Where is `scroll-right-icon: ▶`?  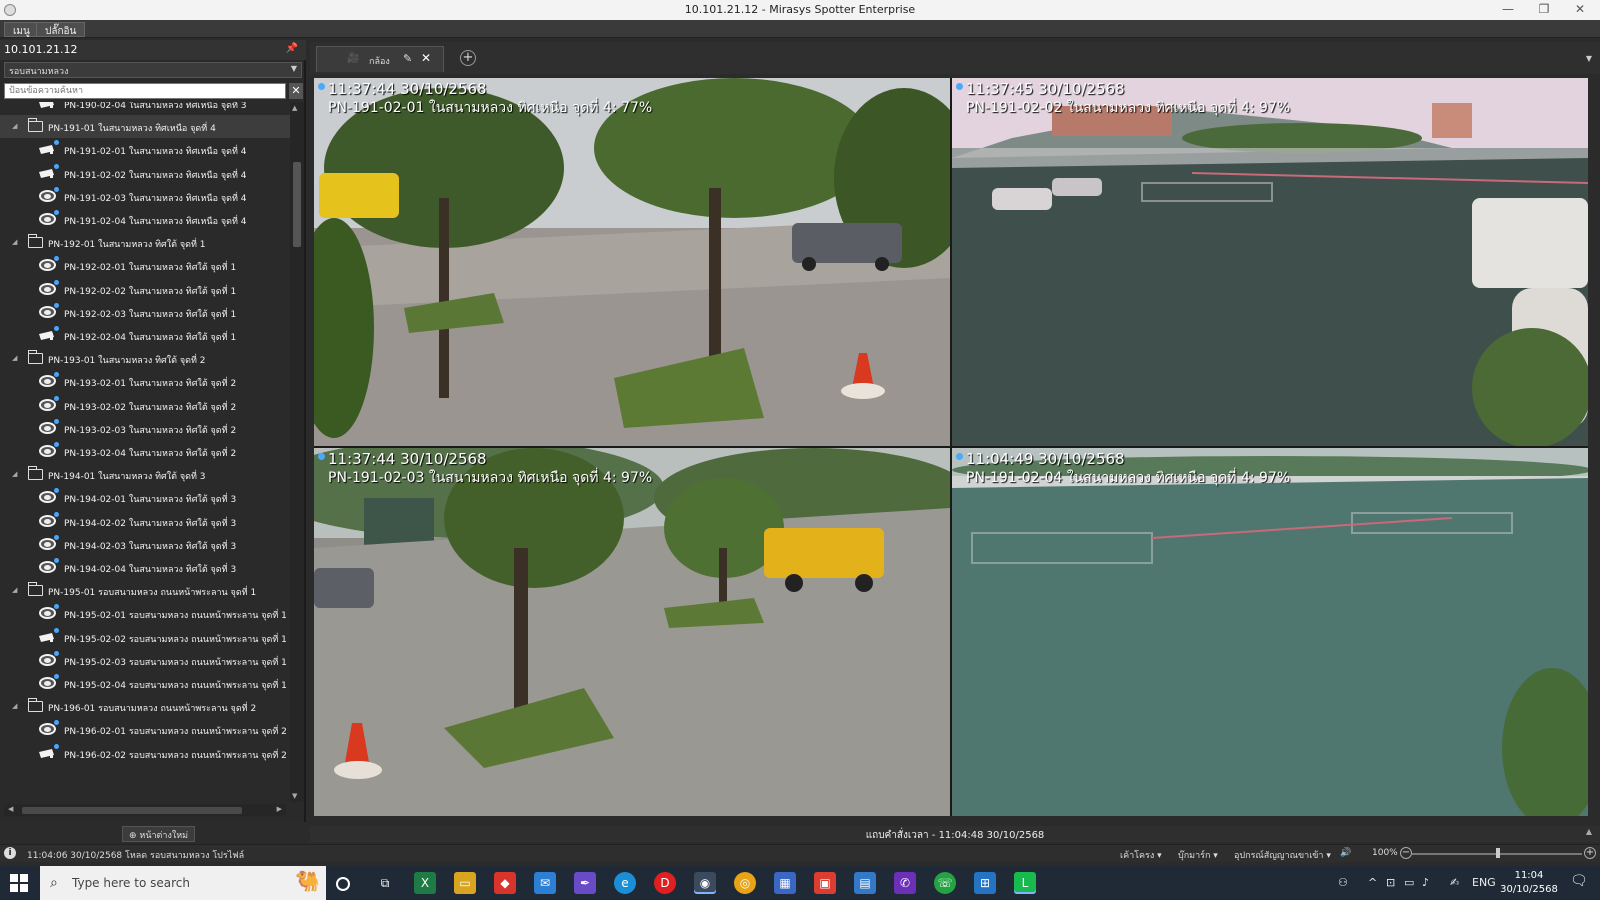
scroll-right-icon: ▶ is located at coordinates (279, 809).